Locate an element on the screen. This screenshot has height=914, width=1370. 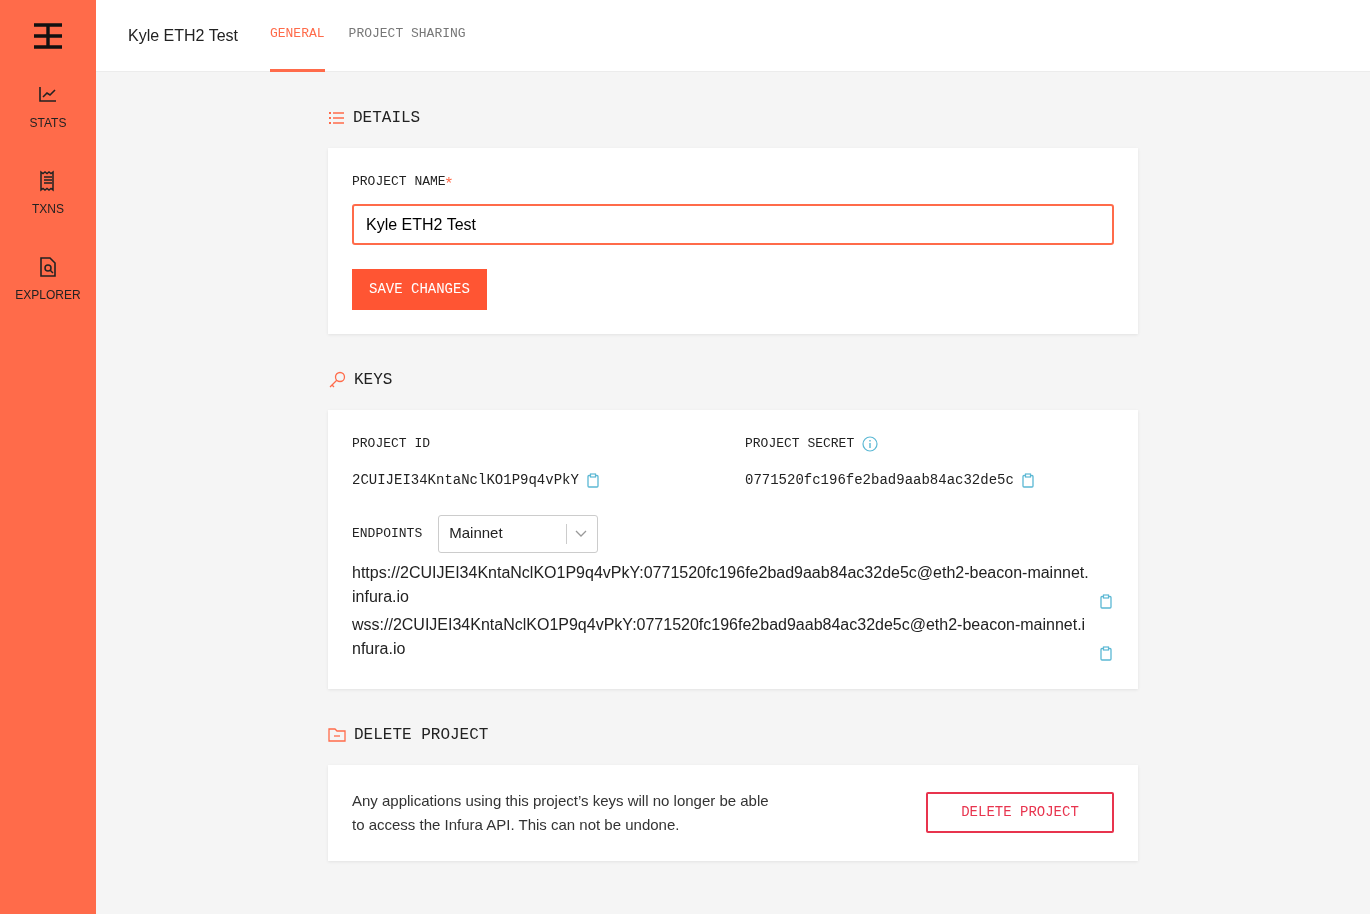
section-heading: KEYS is located at coordinates (373, 380).